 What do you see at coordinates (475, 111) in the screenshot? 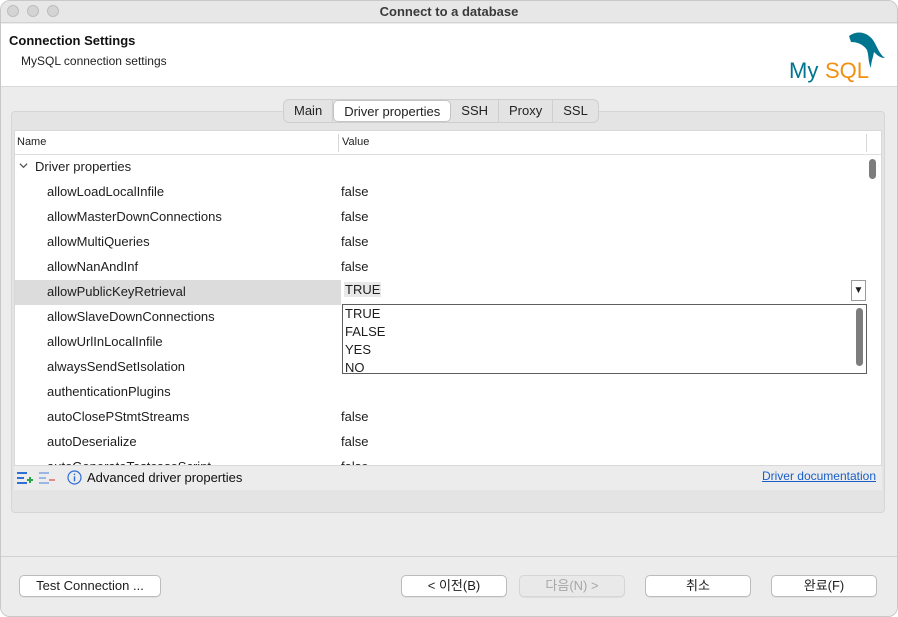
I see `tab-ssh: SSH` at bounding box center [475, 111].